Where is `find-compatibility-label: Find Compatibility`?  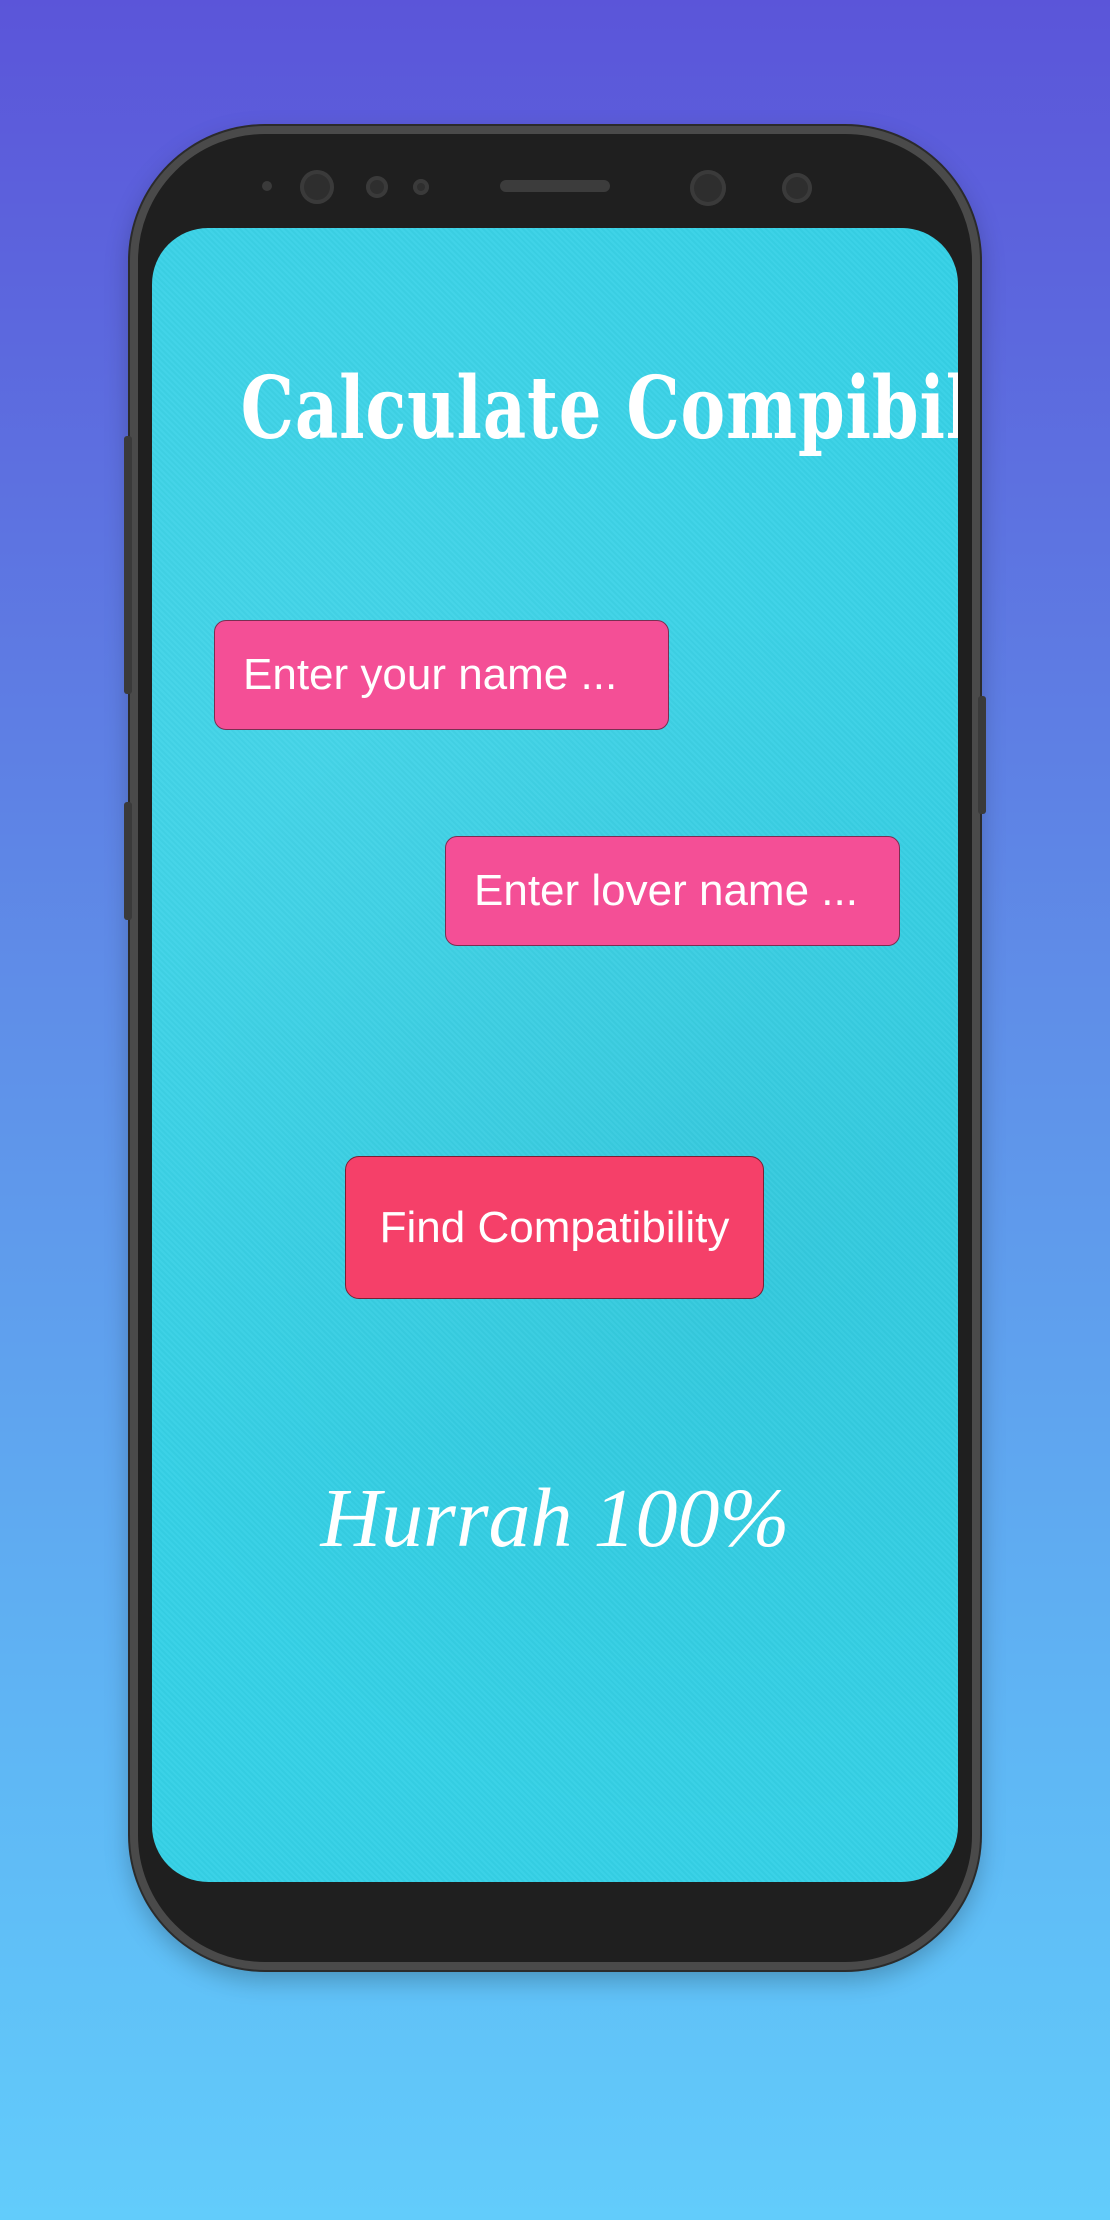 find-compatibility-label: Find Compatibility is located at coordinates (554, 1227).